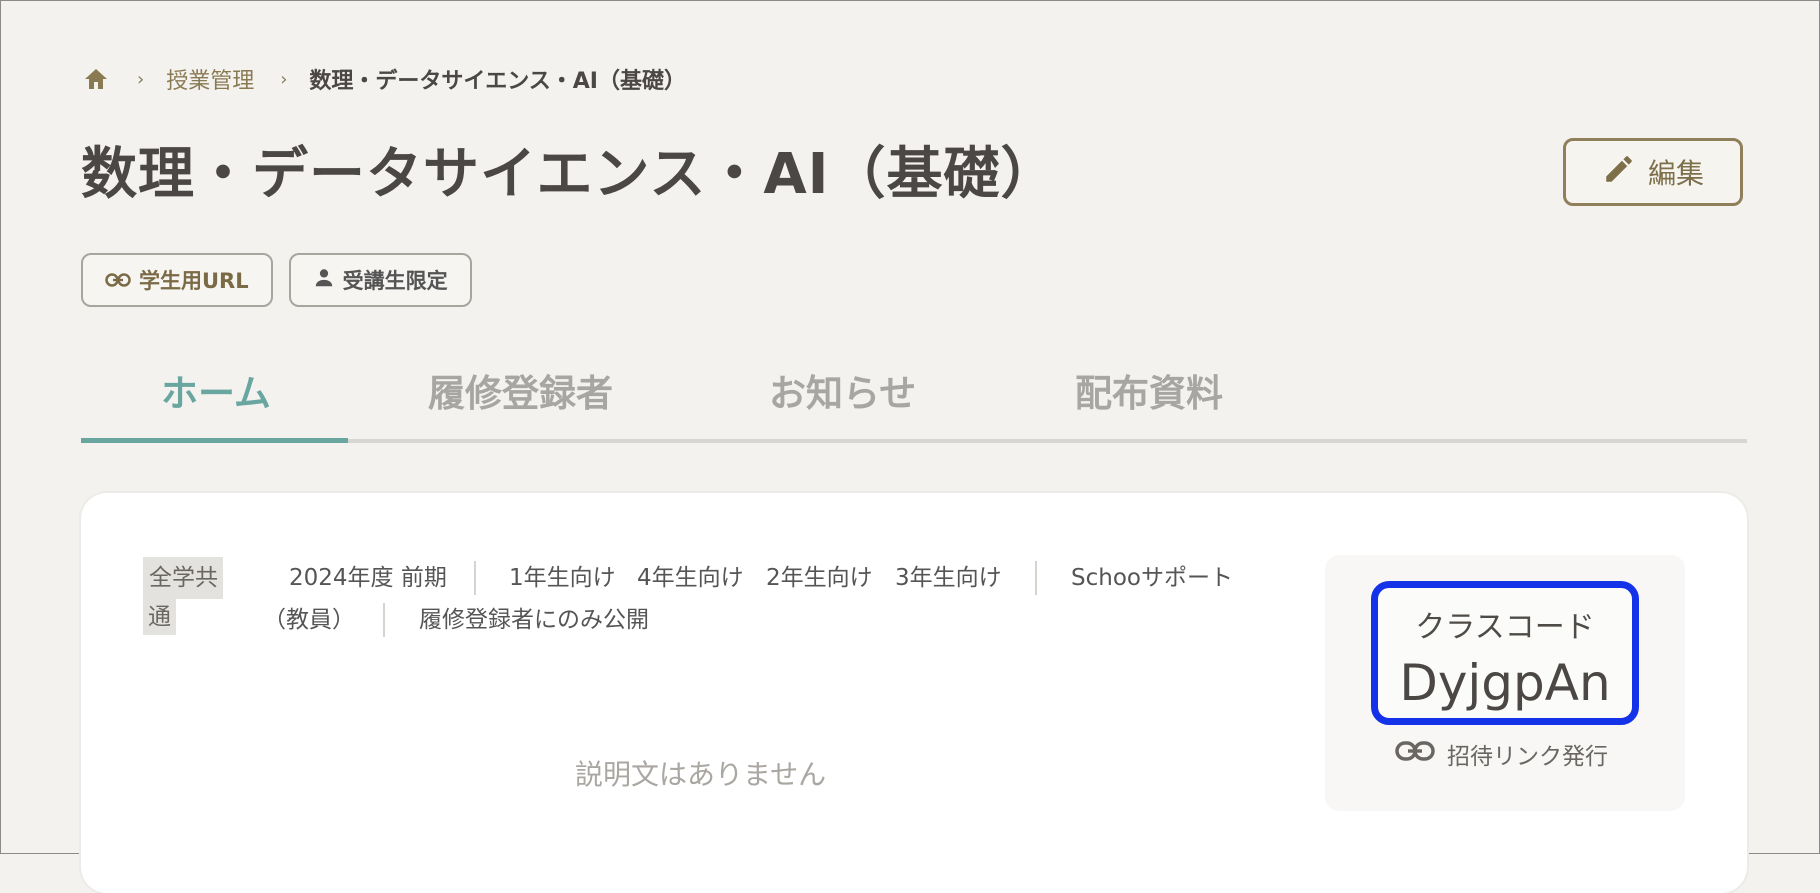  Describe the element at coordinates (1152, 578) in the screenshot. I see `owner-text: Schooサポート` at that location.